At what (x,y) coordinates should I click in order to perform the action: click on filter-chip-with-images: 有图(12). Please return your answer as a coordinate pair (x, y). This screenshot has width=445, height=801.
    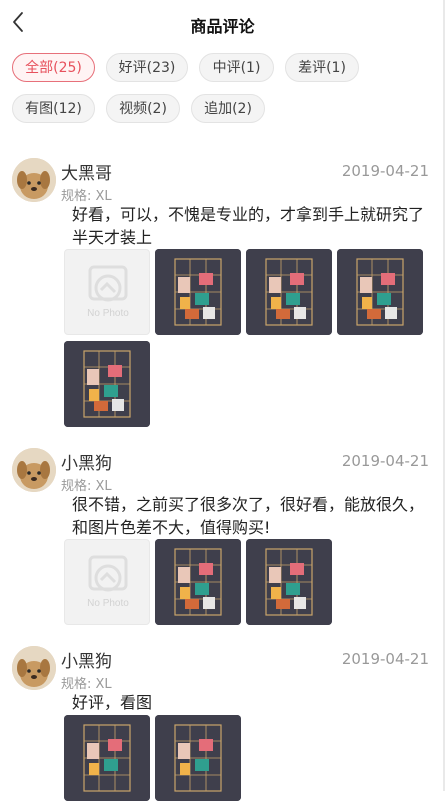
    Looking at the image, I should click on (53, 108).